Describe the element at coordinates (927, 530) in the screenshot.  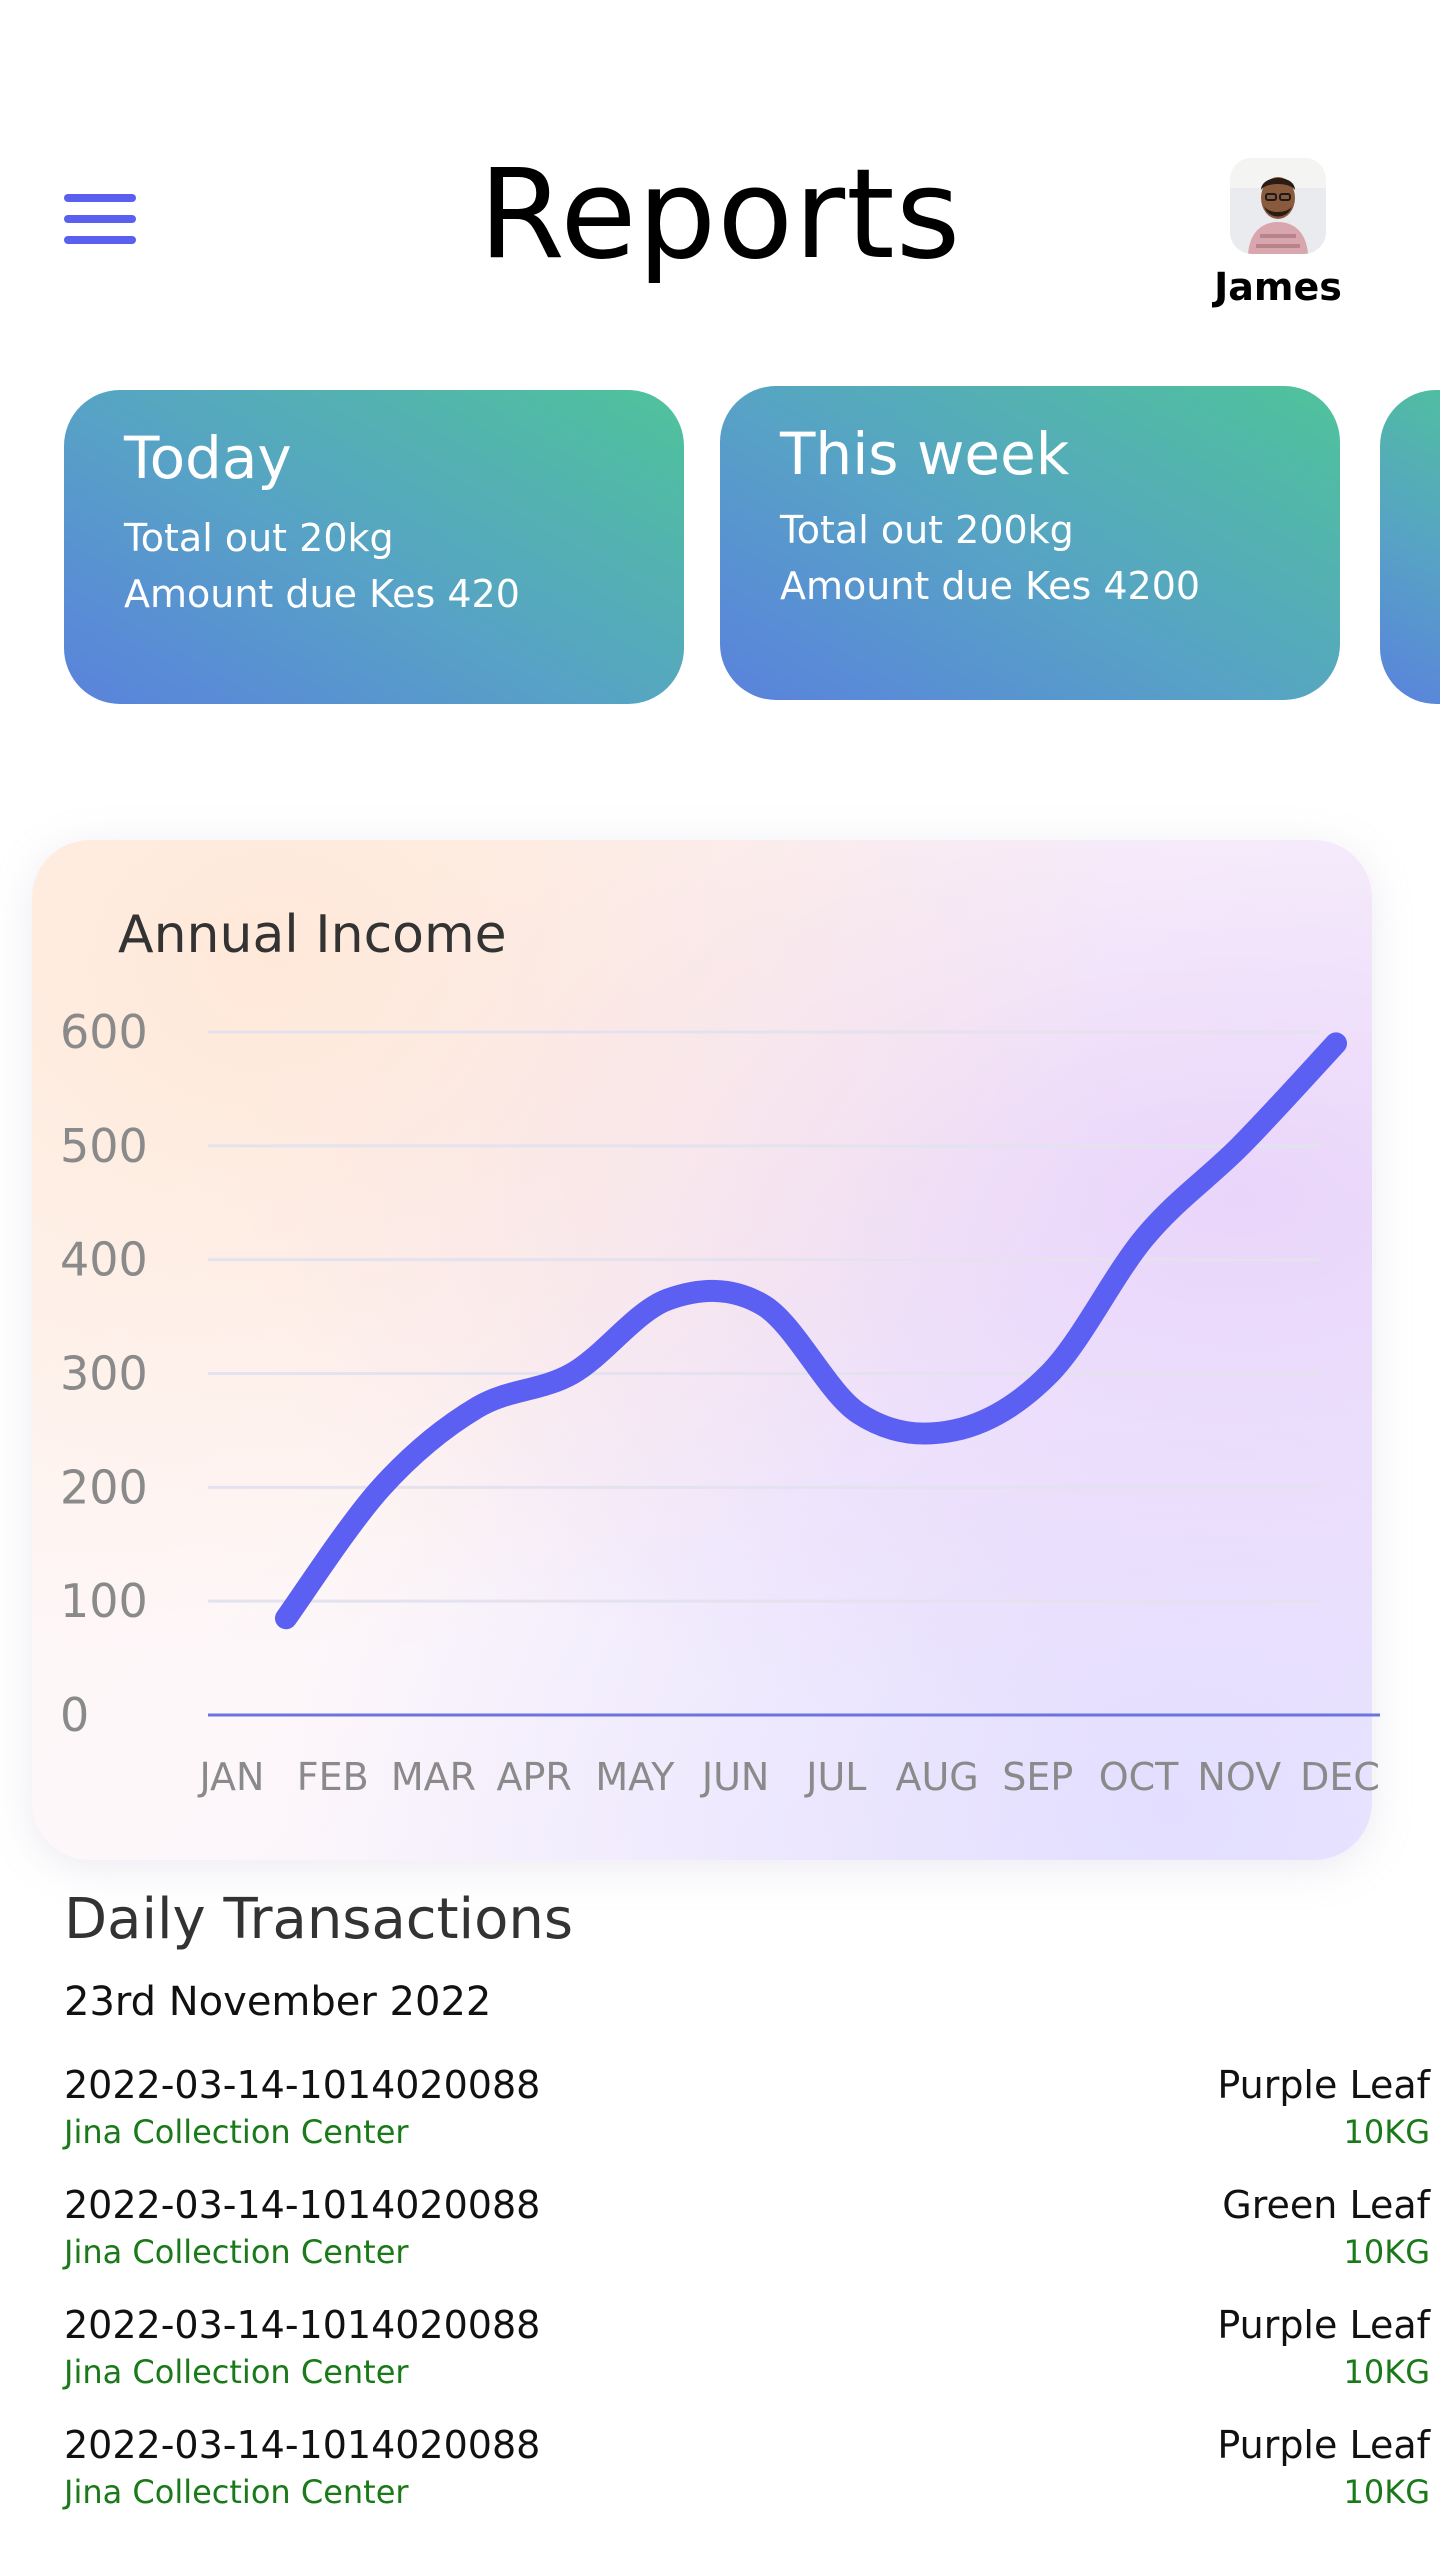
I see `total-out: Total out 200kg` at that location.